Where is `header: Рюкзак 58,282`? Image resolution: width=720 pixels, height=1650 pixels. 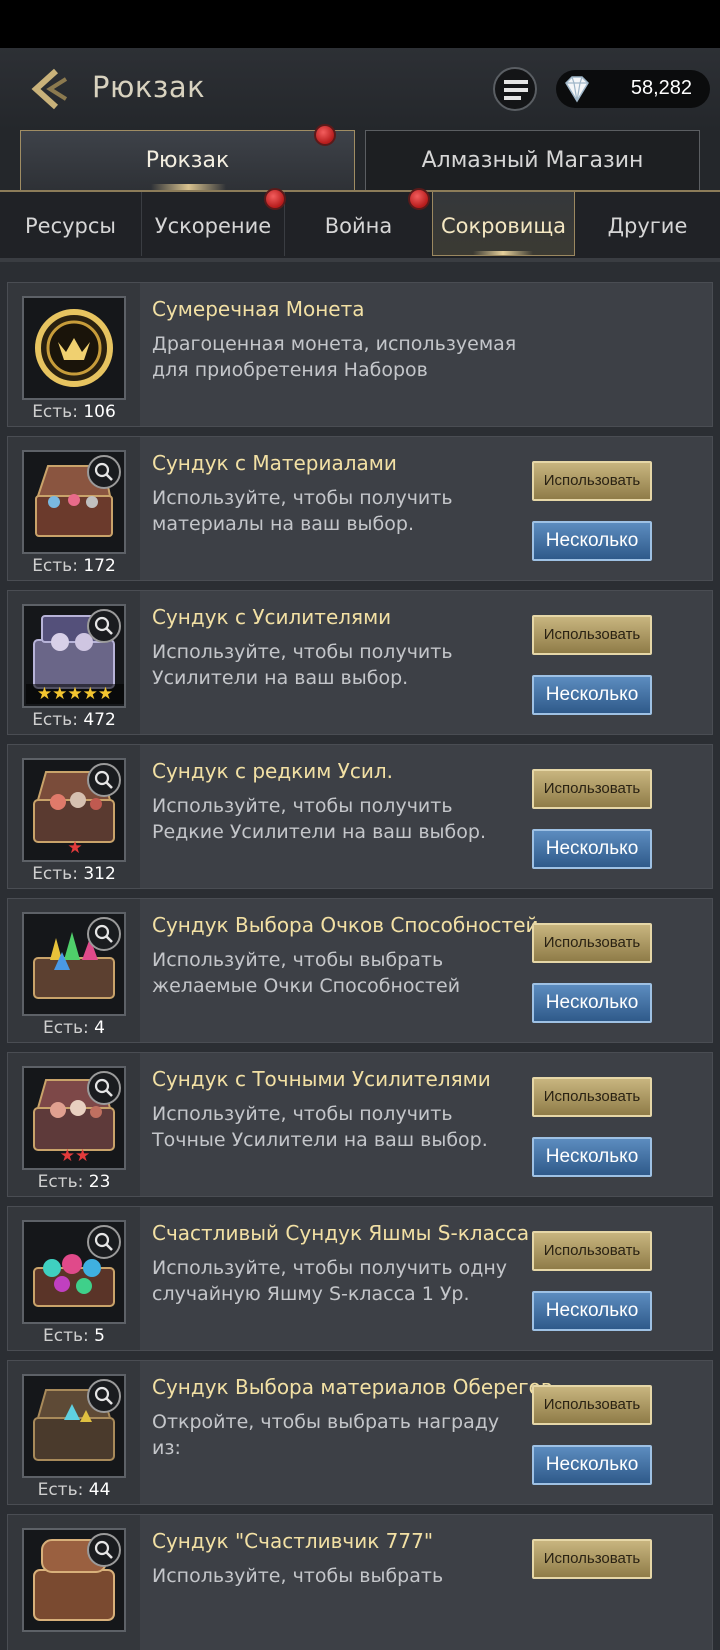
header: Рюкзак 58,282 is located at coordinates (360, 89).